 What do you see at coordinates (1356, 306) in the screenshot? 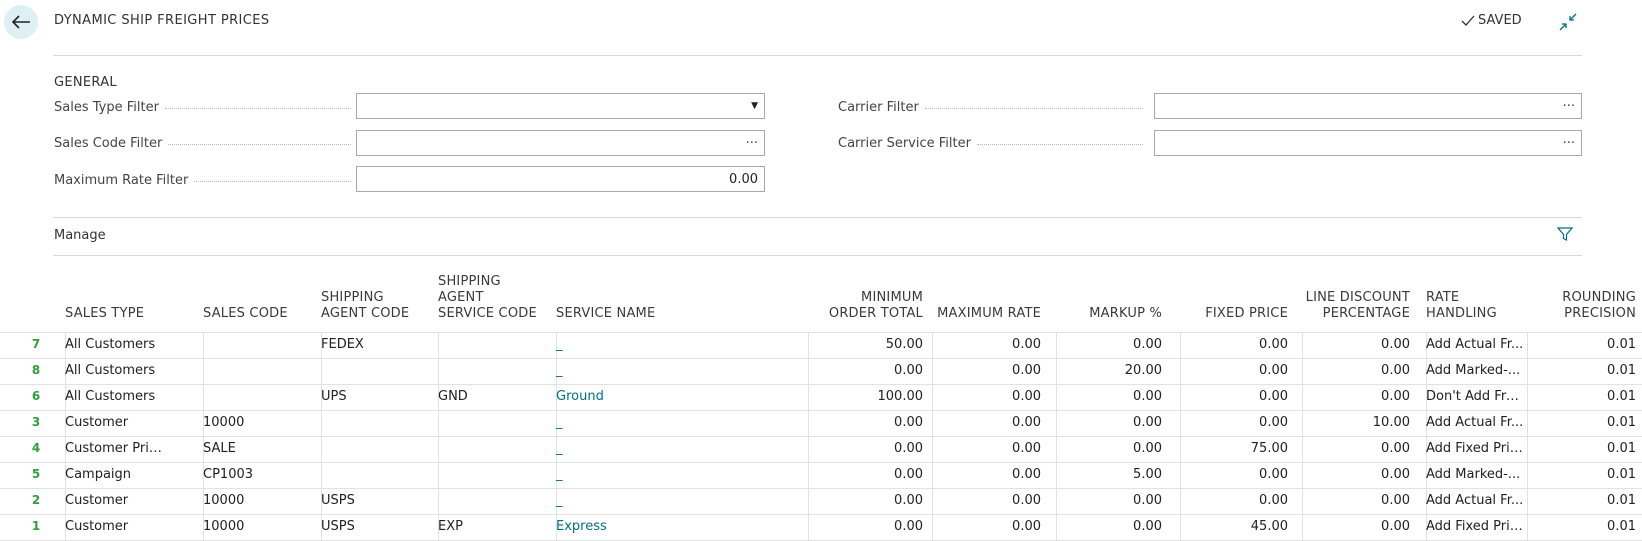
I see `column-header-10: LINE DISCOUNT PERCENTAGE` at bounding box center [1356, 306].